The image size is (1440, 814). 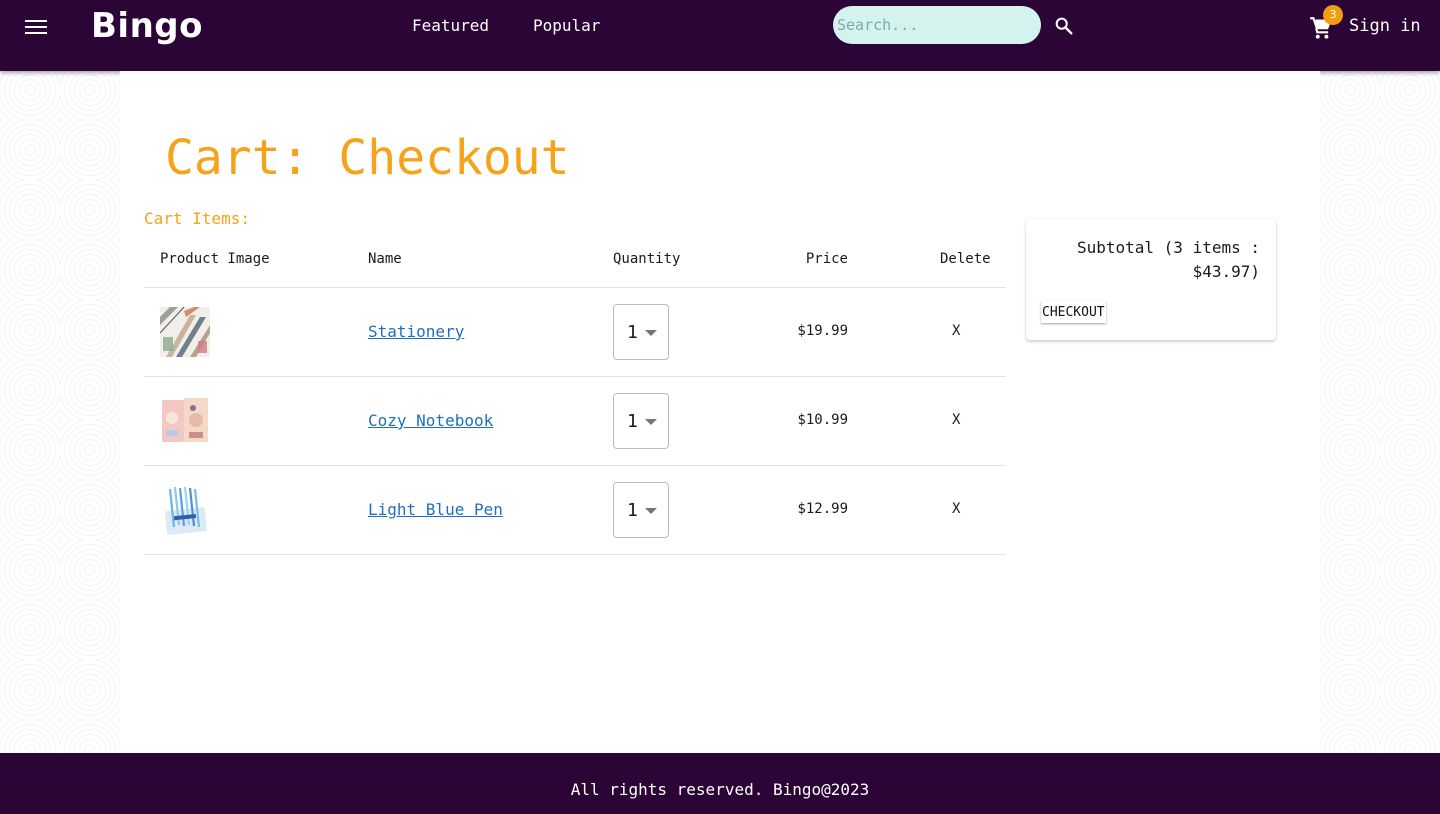 What do you see at coordinates (1064, 26) in the screenshot?
I see `search-icon` at bounding box center [1064, 26].